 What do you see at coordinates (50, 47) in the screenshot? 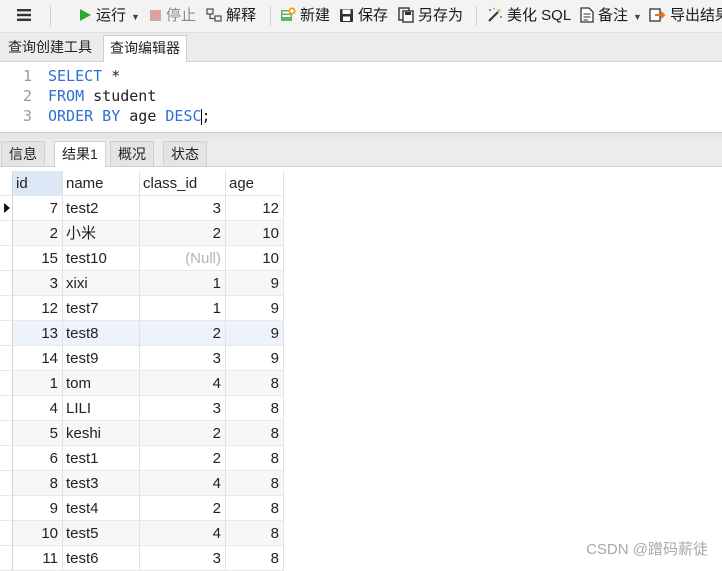
I see `tab-query-builder: 查询创建工具` at bounding box center [50, 47].